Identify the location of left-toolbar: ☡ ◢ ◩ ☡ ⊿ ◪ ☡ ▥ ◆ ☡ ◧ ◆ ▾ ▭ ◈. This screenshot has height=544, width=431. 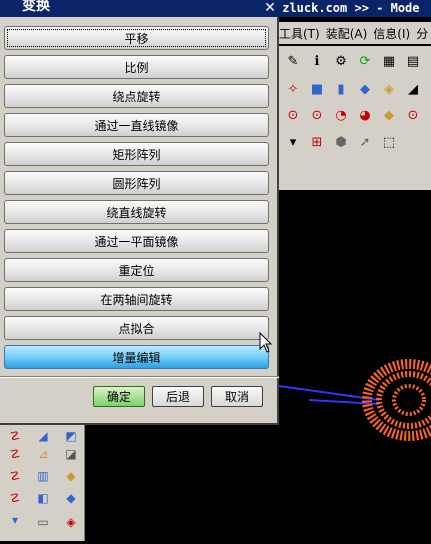
(42, 483).